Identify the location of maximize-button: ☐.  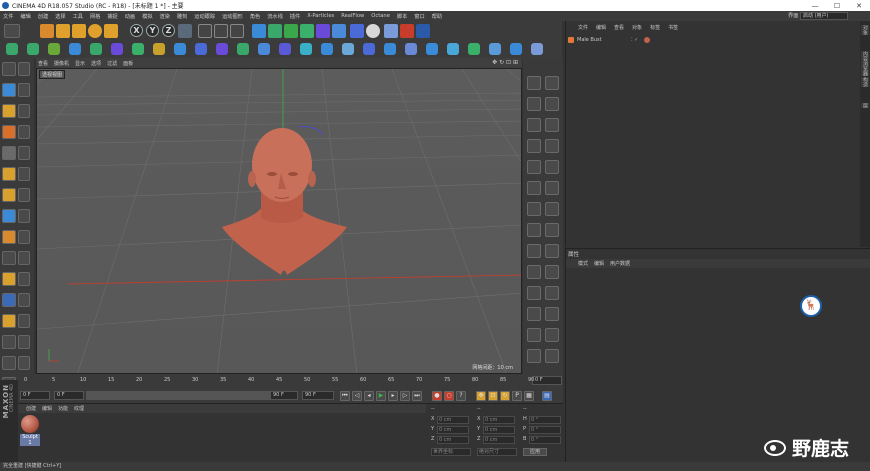
(837, 6).